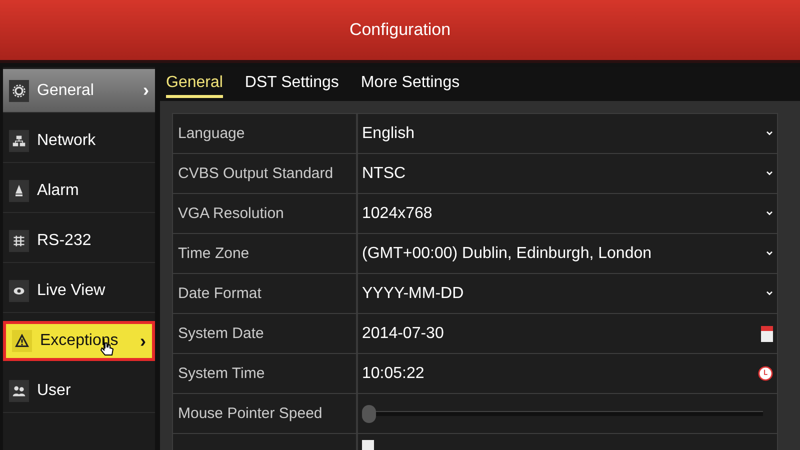  I want to click on sidebar-item: General ›, so click(79, 91).